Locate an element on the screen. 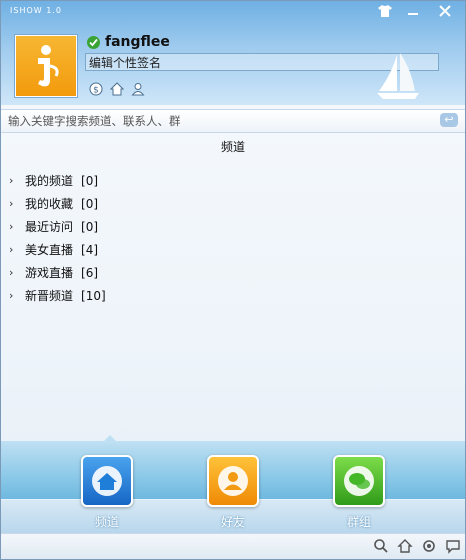 Image resolution: width=466 pixels, height=560 pixels. tab-groups: 群组 is located at coordinates (359, 492).